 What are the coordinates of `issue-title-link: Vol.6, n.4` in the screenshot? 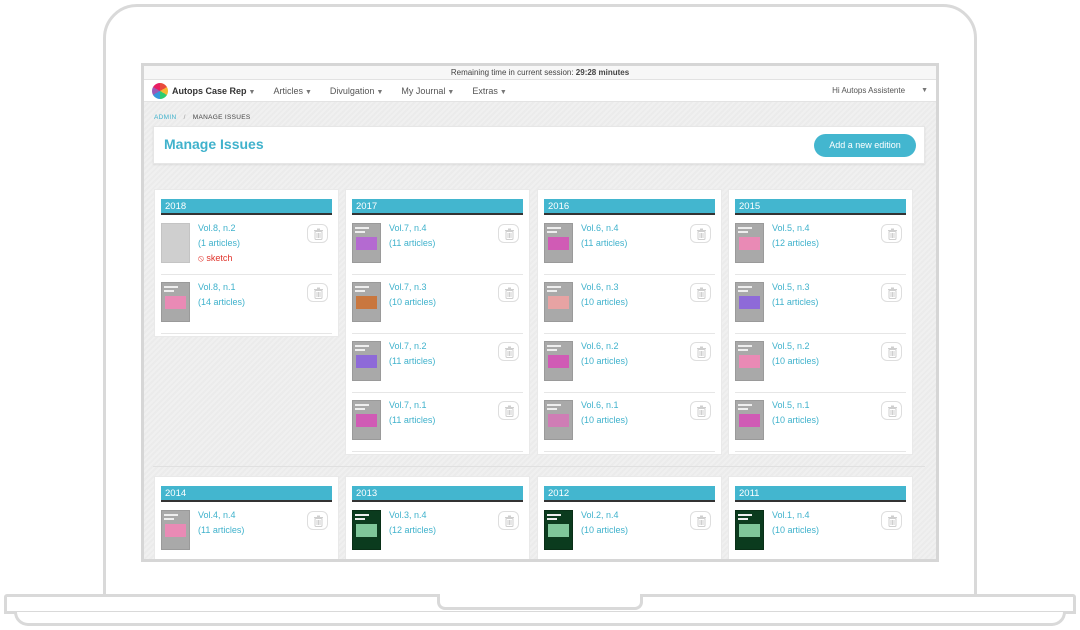 It's located at (600, 228).